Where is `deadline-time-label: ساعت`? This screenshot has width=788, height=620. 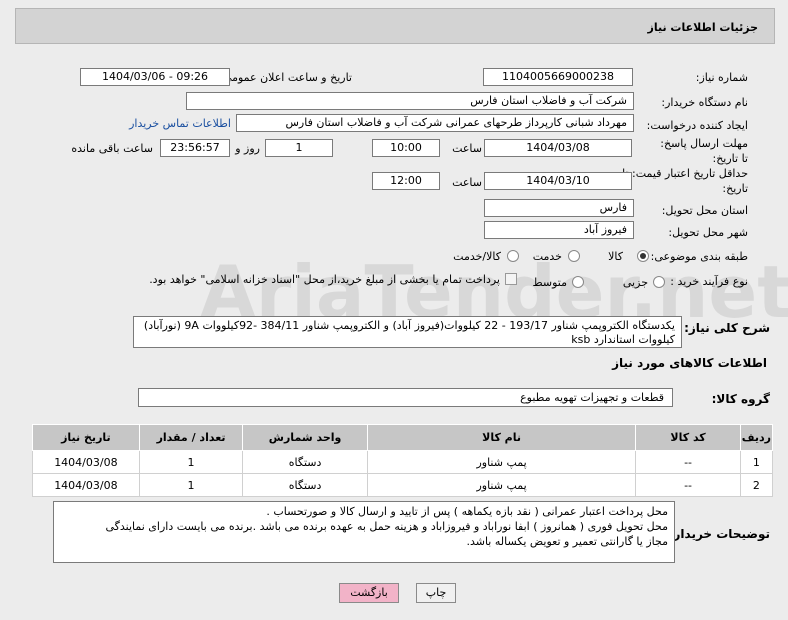
deadline-time-label: ساعت is located at coordinates (467, 148).